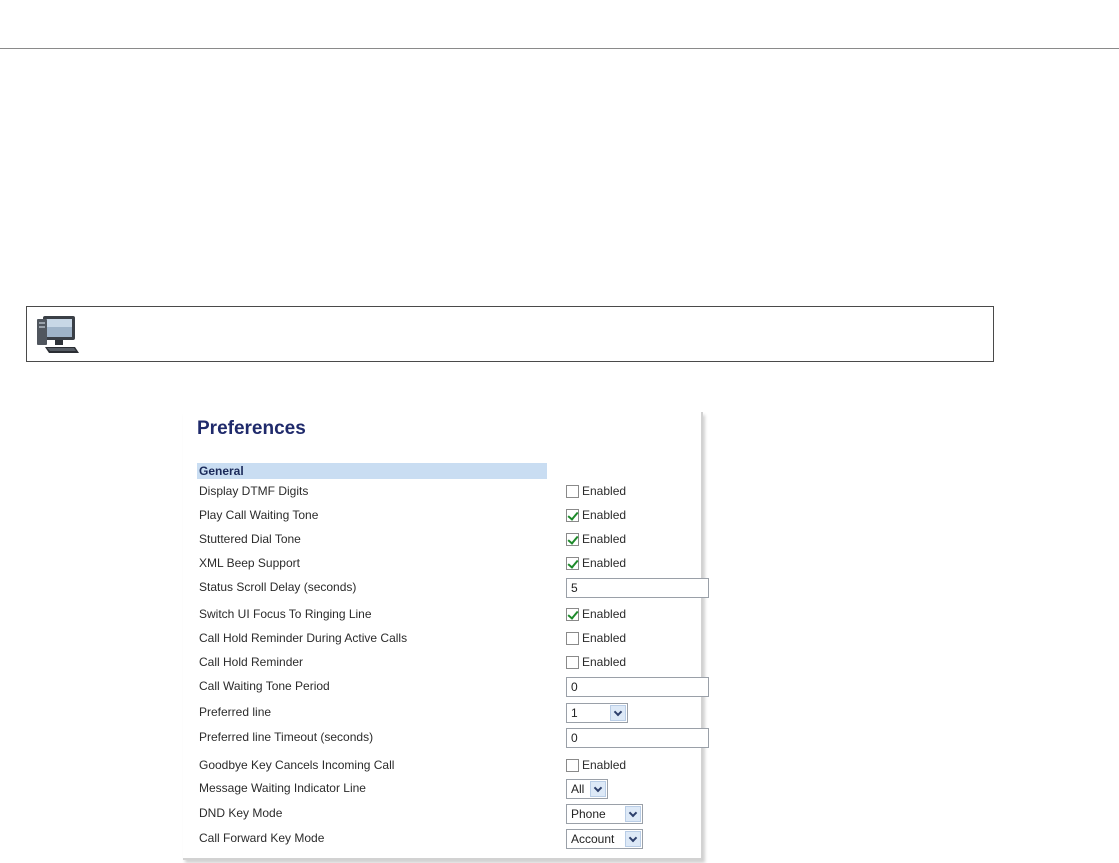  What do you see at coordinates (372, 471) in the screenshot?
I see `section-header-general: General` at bounding box center [372, 471].